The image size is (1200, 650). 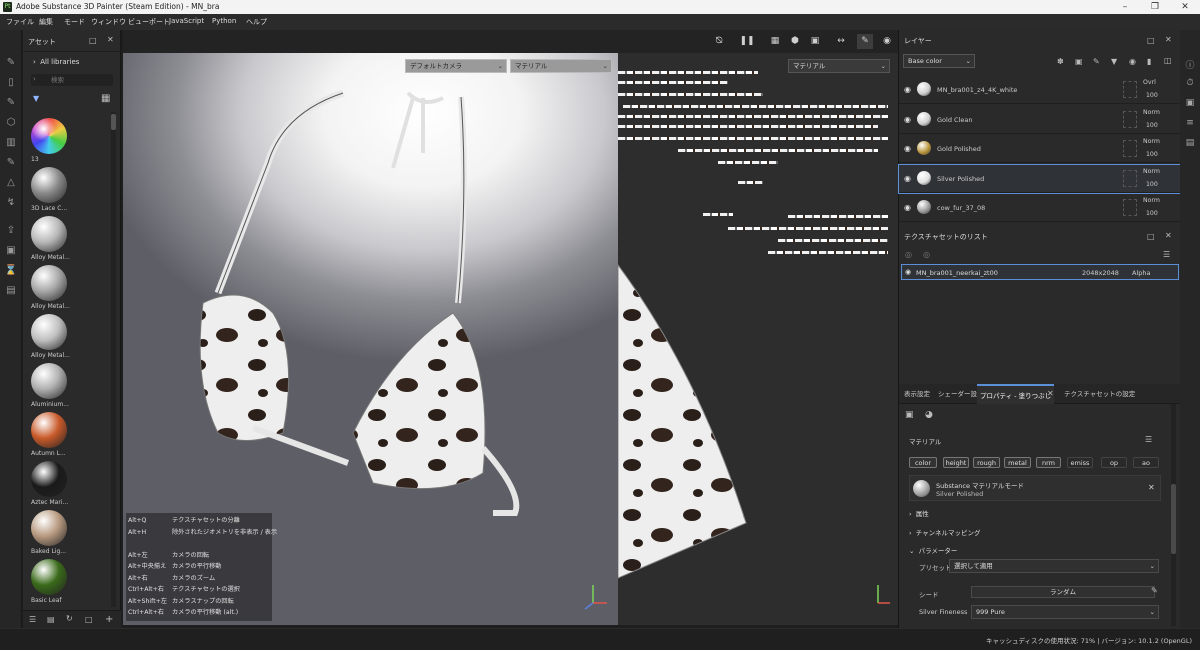 I want to click on material-sphere-icon: ◕, so click(x=929, y=415).